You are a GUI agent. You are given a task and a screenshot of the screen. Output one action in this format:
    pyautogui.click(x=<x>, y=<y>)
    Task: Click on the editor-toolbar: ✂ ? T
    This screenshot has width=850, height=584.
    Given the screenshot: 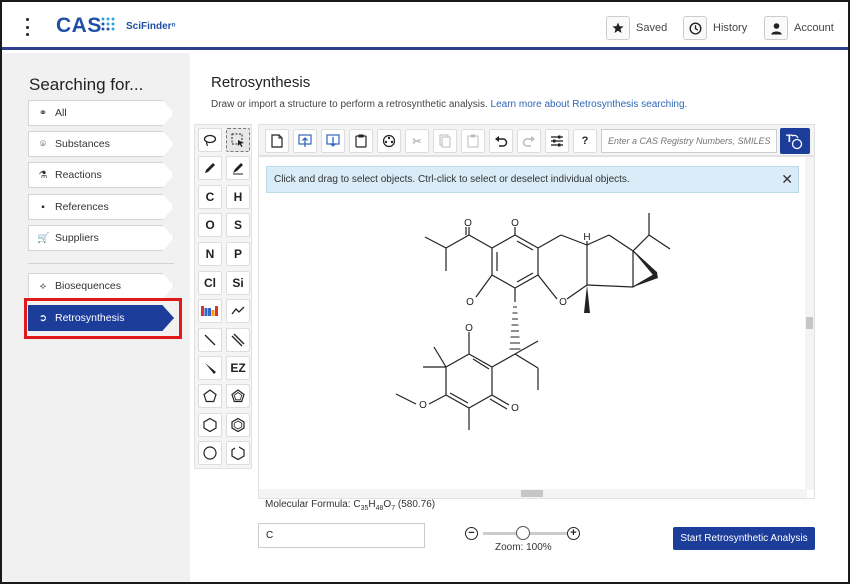 What is the action you would take?
    pyautogui.click(x=536, y=140)
    